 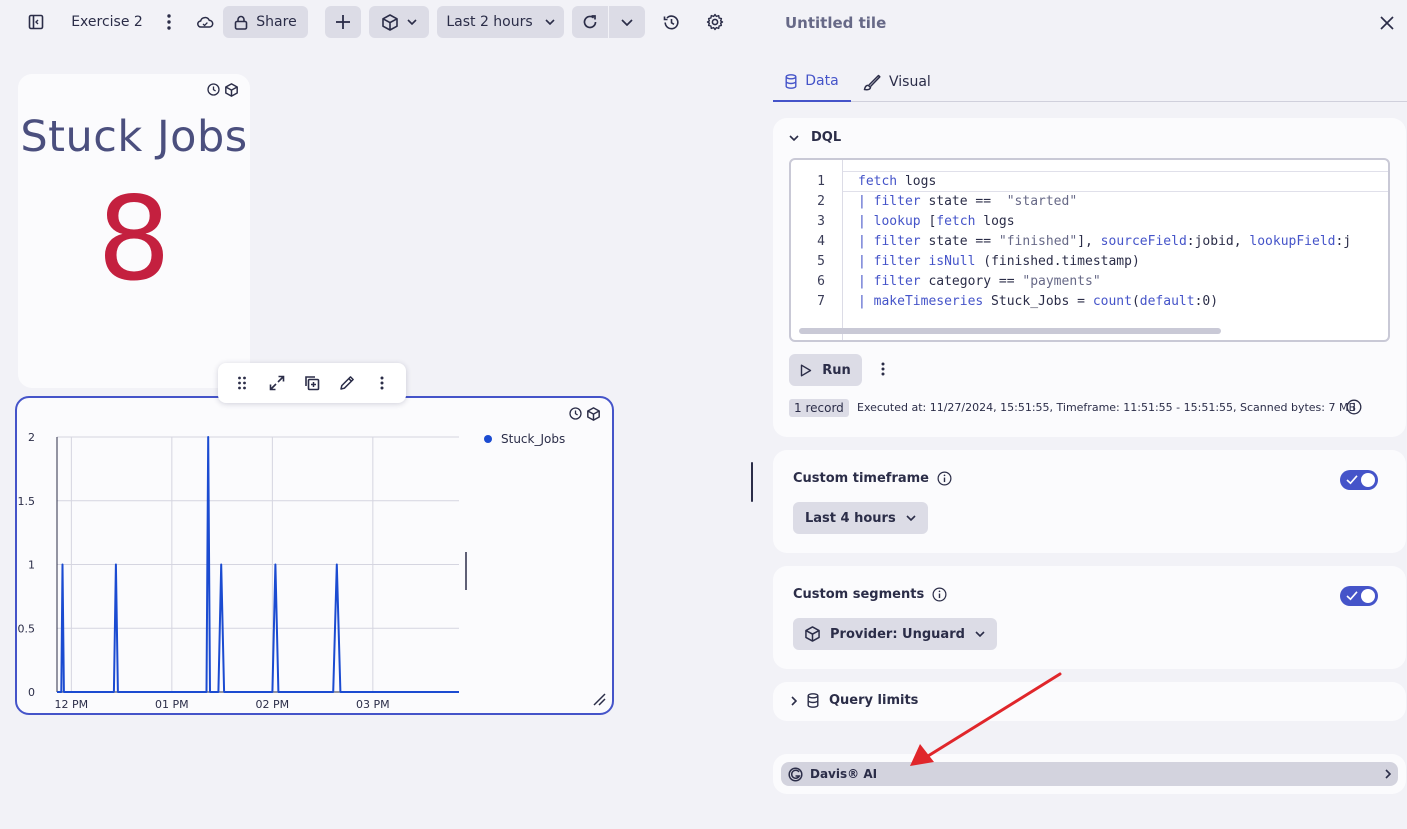 What do you see at coordinates (968, 201) in the screenshot?
I see `code-line: | filter state == "started"` at bounding box center [968, 201].